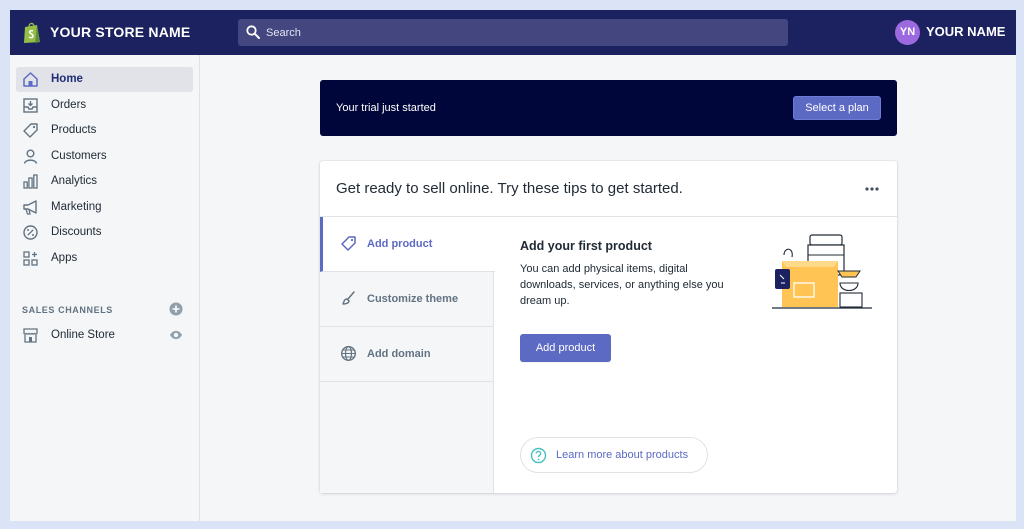 Image resolution: width=1024 pixels, height=529 pixels. What do you see at coordinates (76, 207) in the screenshot?
I see `sidebar-item-label: Marketing` at bounding box center [76, 207].